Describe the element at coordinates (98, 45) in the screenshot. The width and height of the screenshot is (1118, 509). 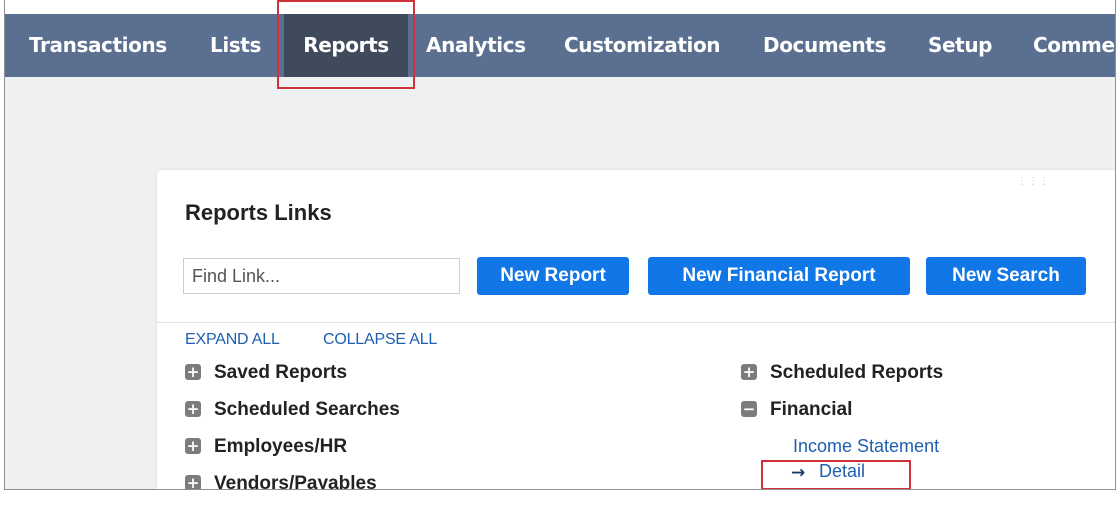
I see `nav-item-transactions: Transactions` at that location.